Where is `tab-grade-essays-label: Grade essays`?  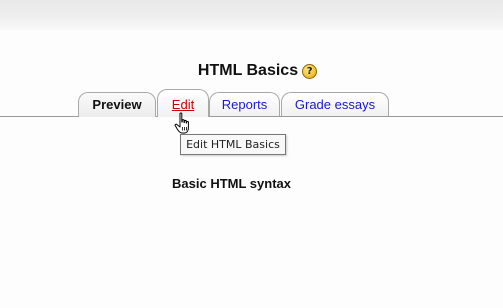 tab-grade-essays-label: Grade essays is located at coordinates (335, 104).